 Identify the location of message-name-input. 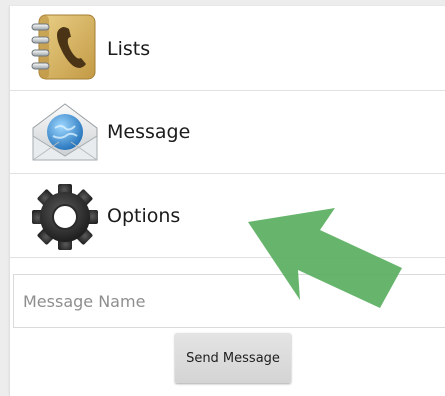
(229, 301).